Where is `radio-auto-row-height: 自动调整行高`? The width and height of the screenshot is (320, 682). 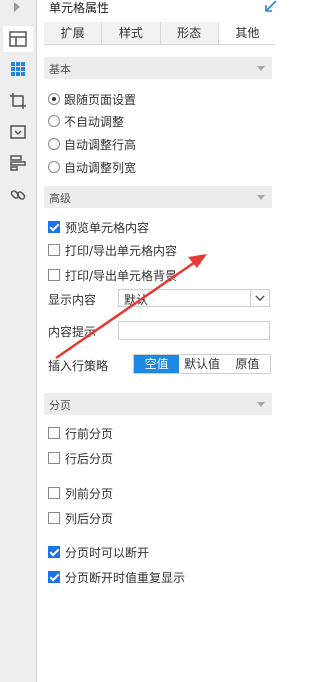 radio-auto-row-height: 自动调整行高 is located at coordinates (92, 144).